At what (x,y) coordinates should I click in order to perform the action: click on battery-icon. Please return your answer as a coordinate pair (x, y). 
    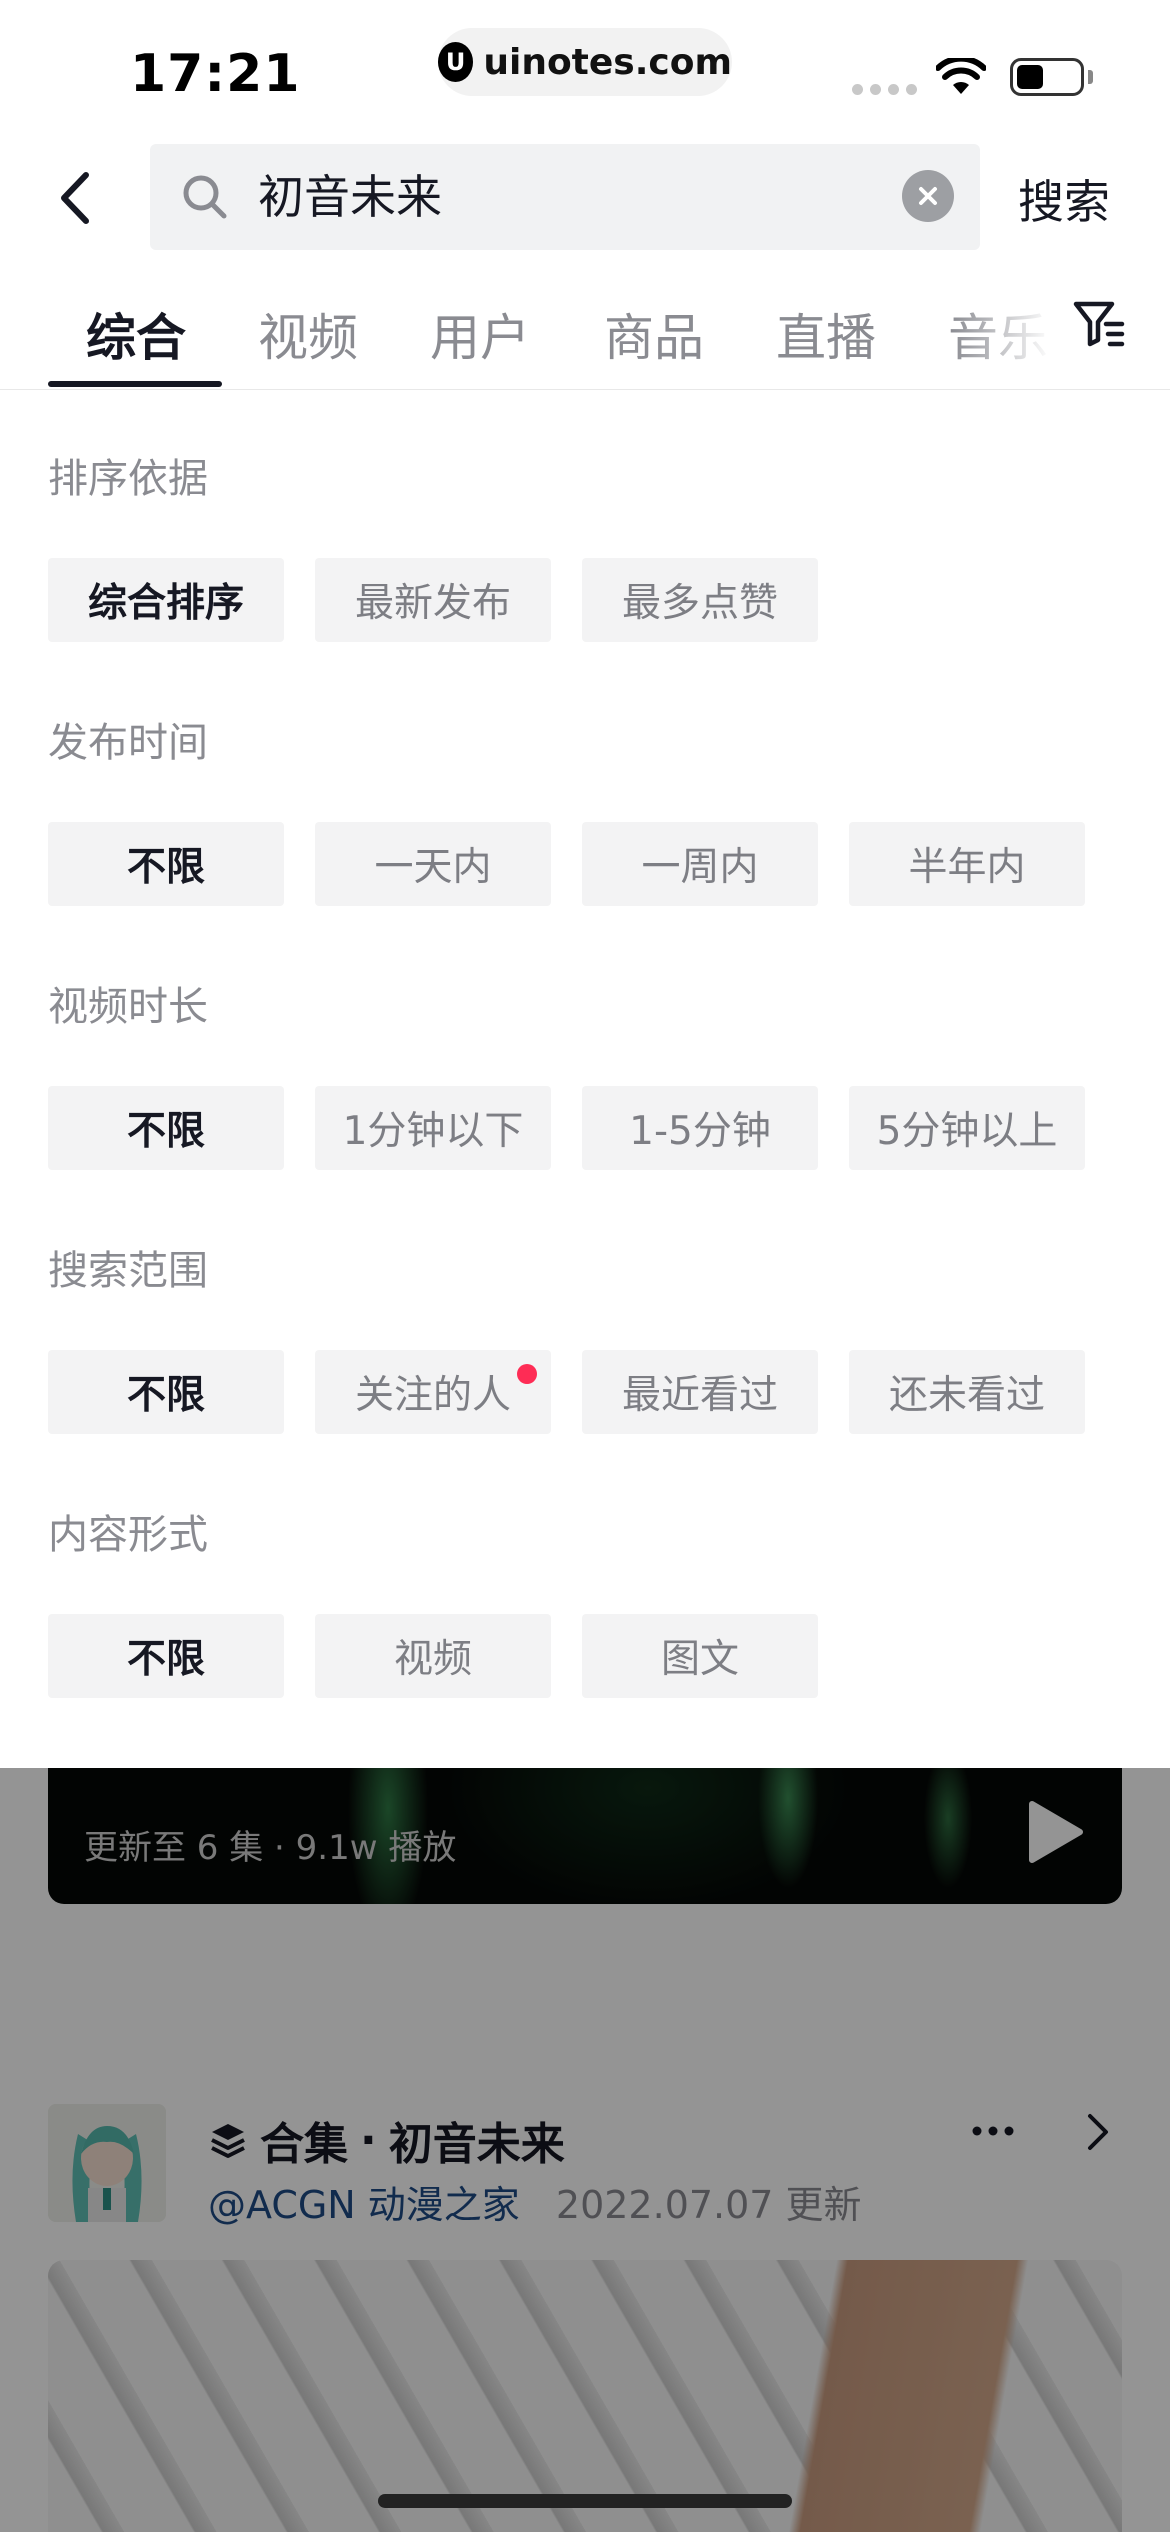
    Looking at the image, I should click on (1047, 77).